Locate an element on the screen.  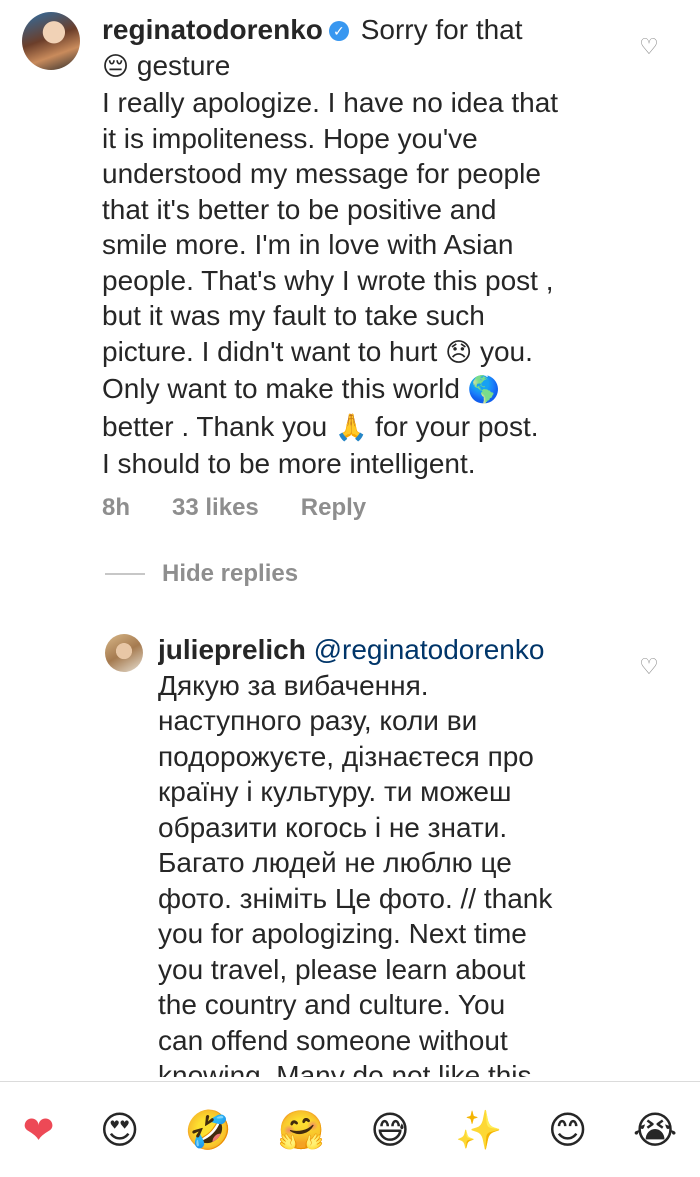
comment-line: better . Thank you 🙏 for your post. is located at coordinates (352, 428).